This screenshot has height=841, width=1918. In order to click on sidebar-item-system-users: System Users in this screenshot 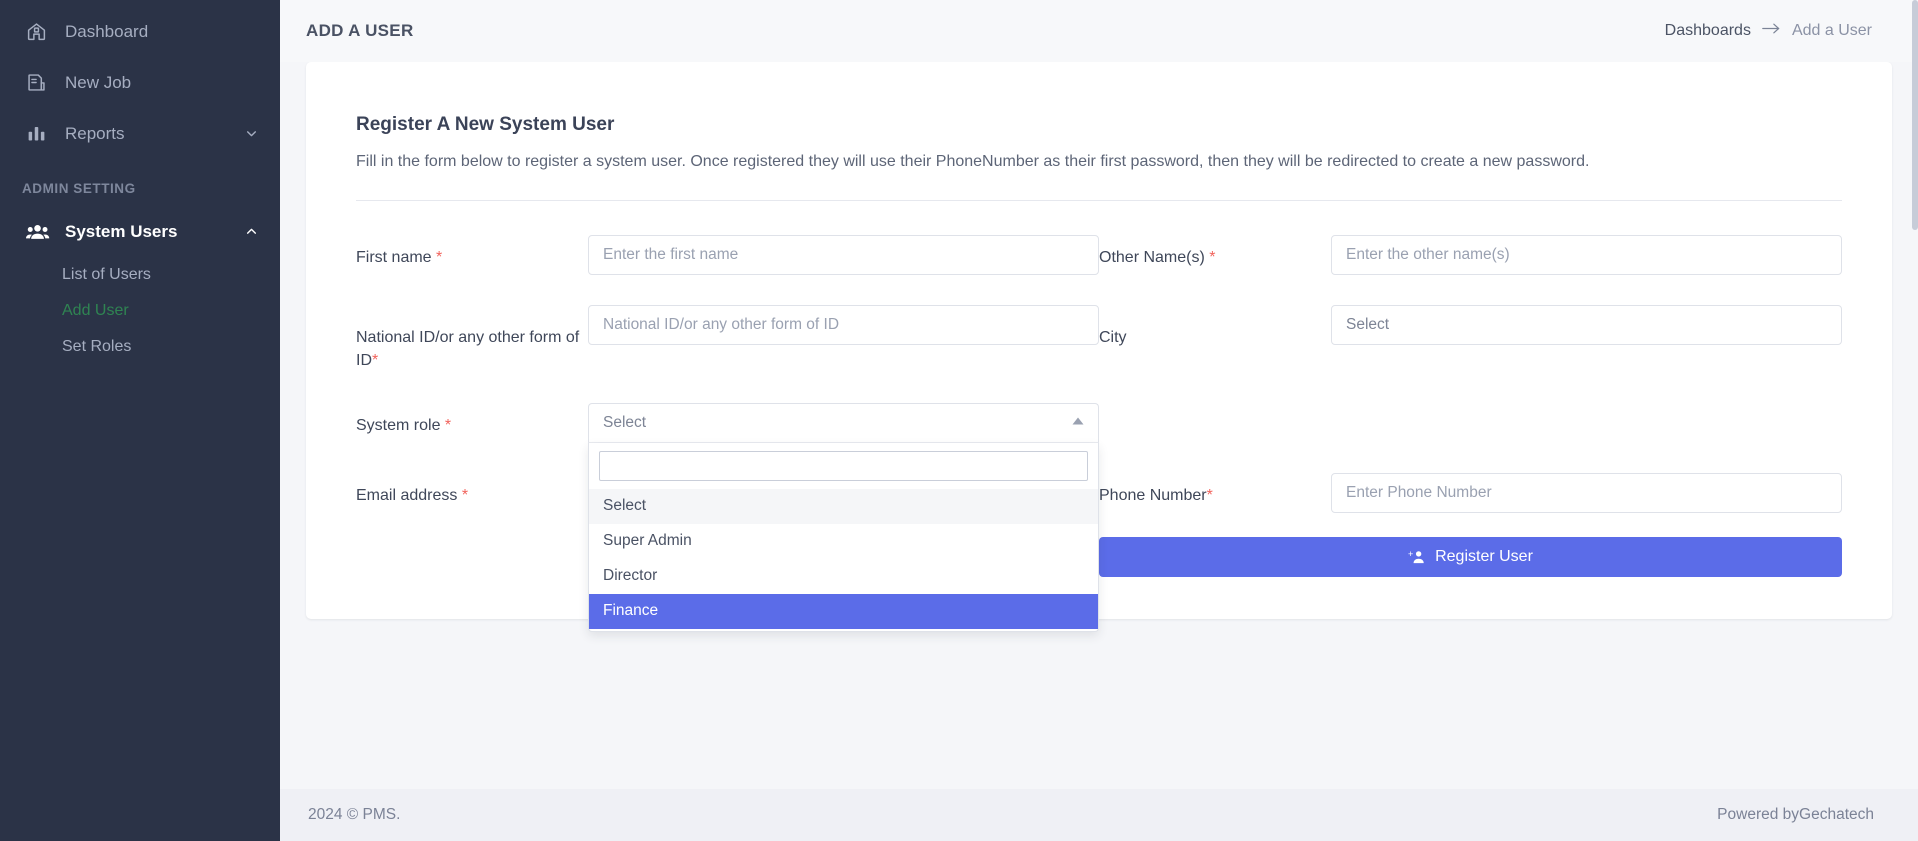, I will do `click(140, 231)`.